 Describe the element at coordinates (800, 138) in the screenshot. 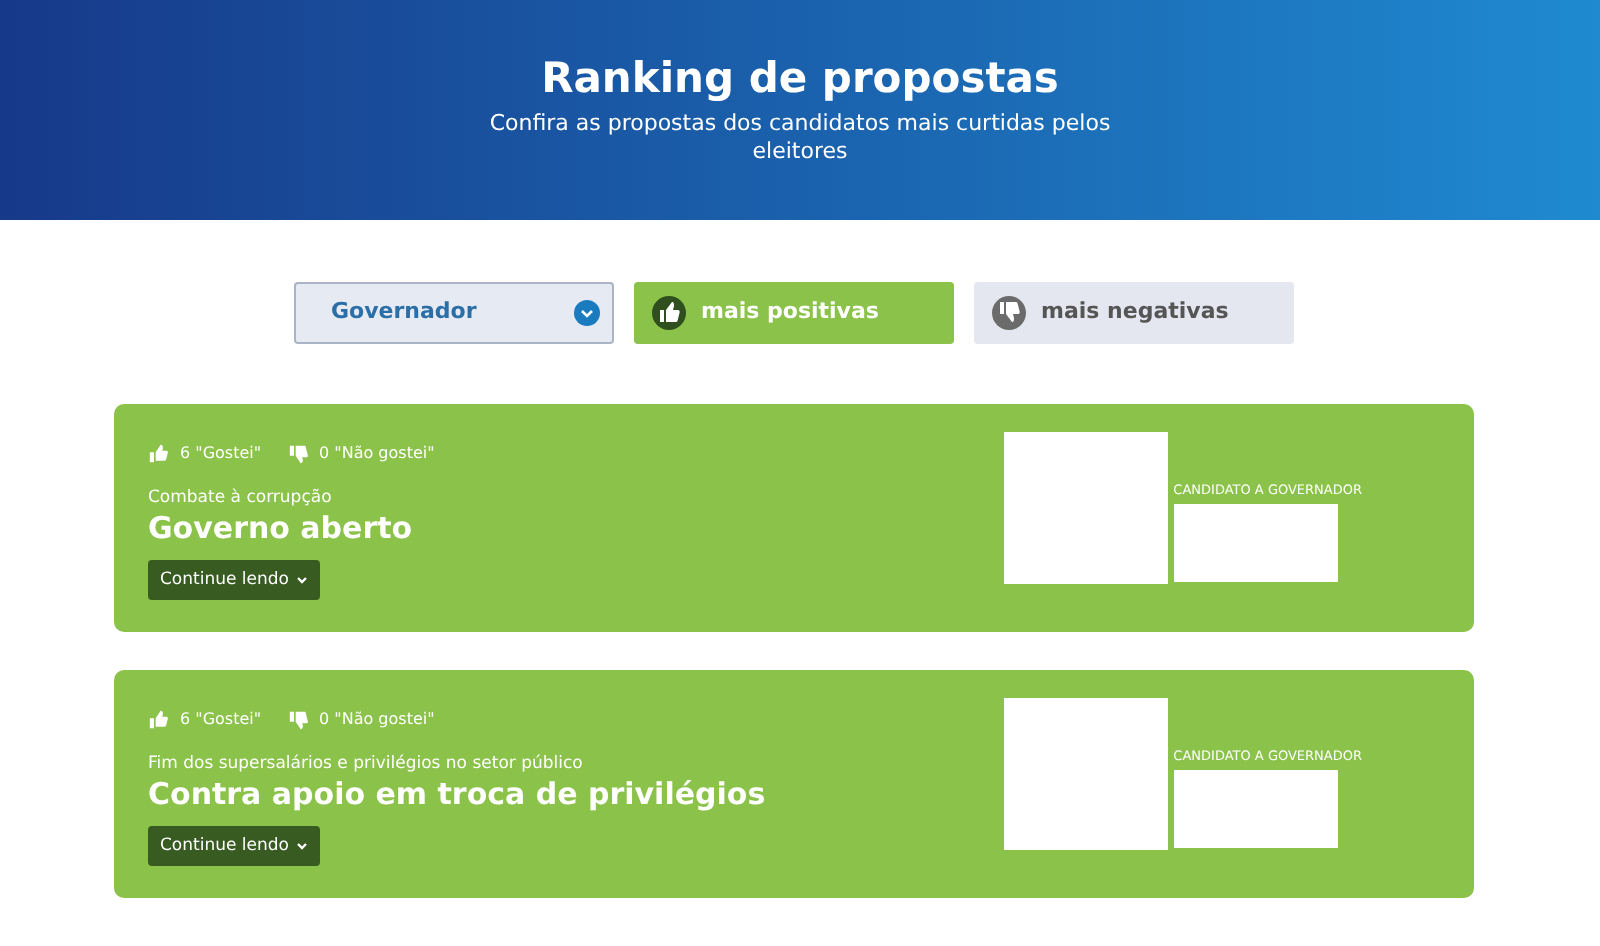

I see `page-subtitle: Confira as propostas dos candidatos mais curtidas pelos eleitores` at that location.